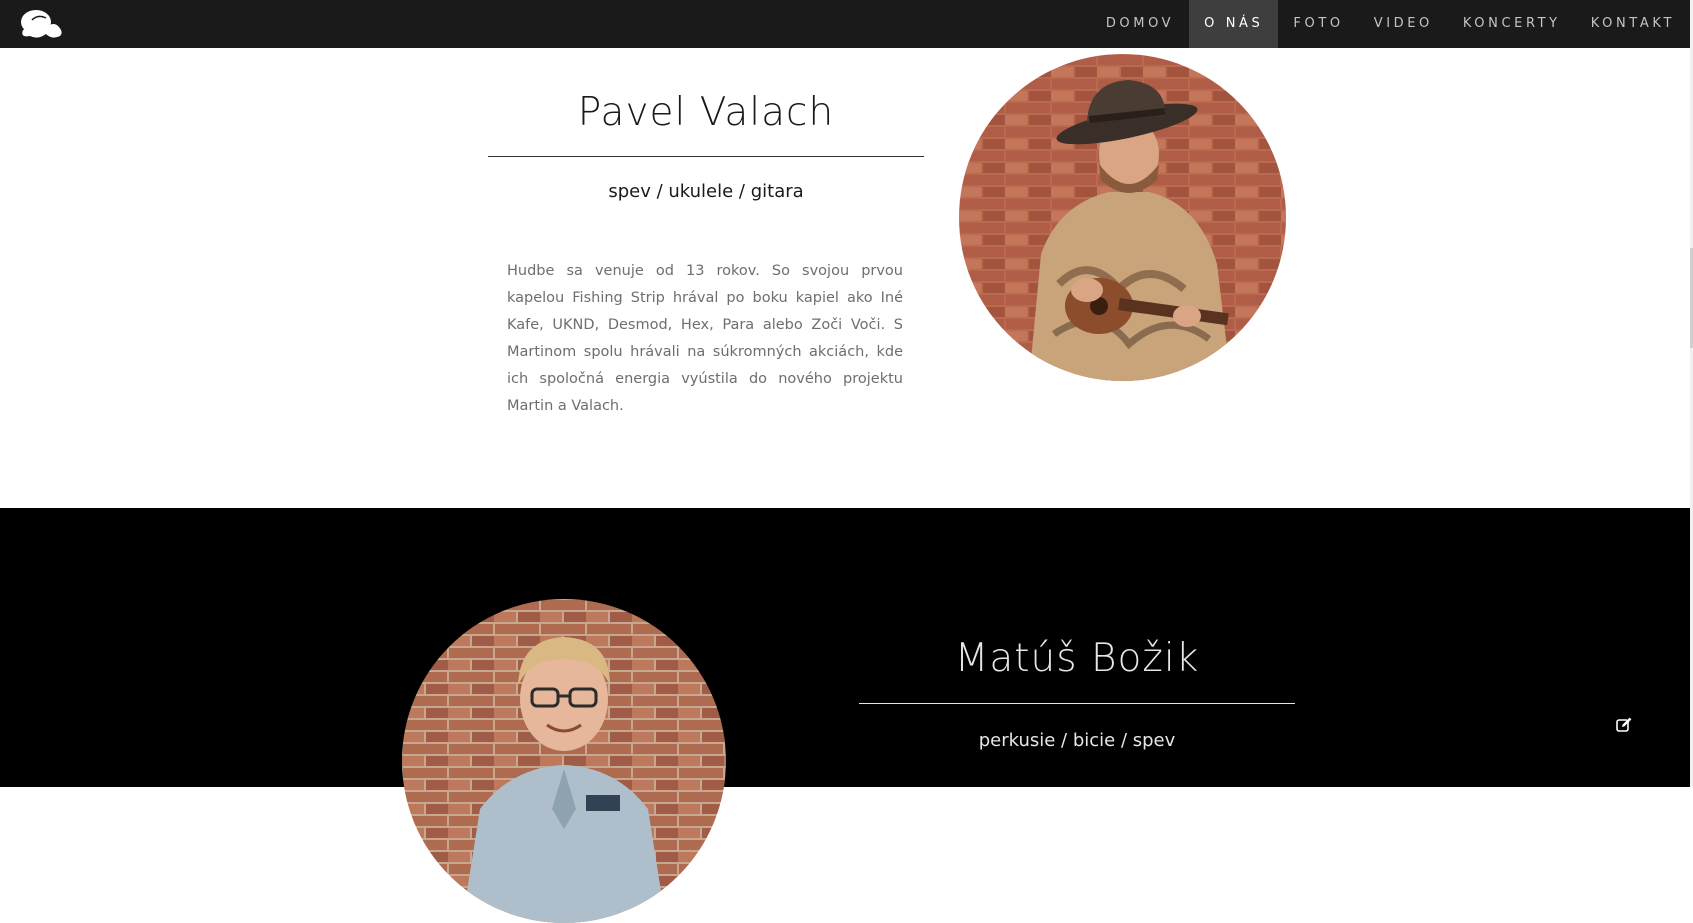 The height and width of the screenshot is (923, 1693). I want to click on edit-icon, so click(1624, 725).